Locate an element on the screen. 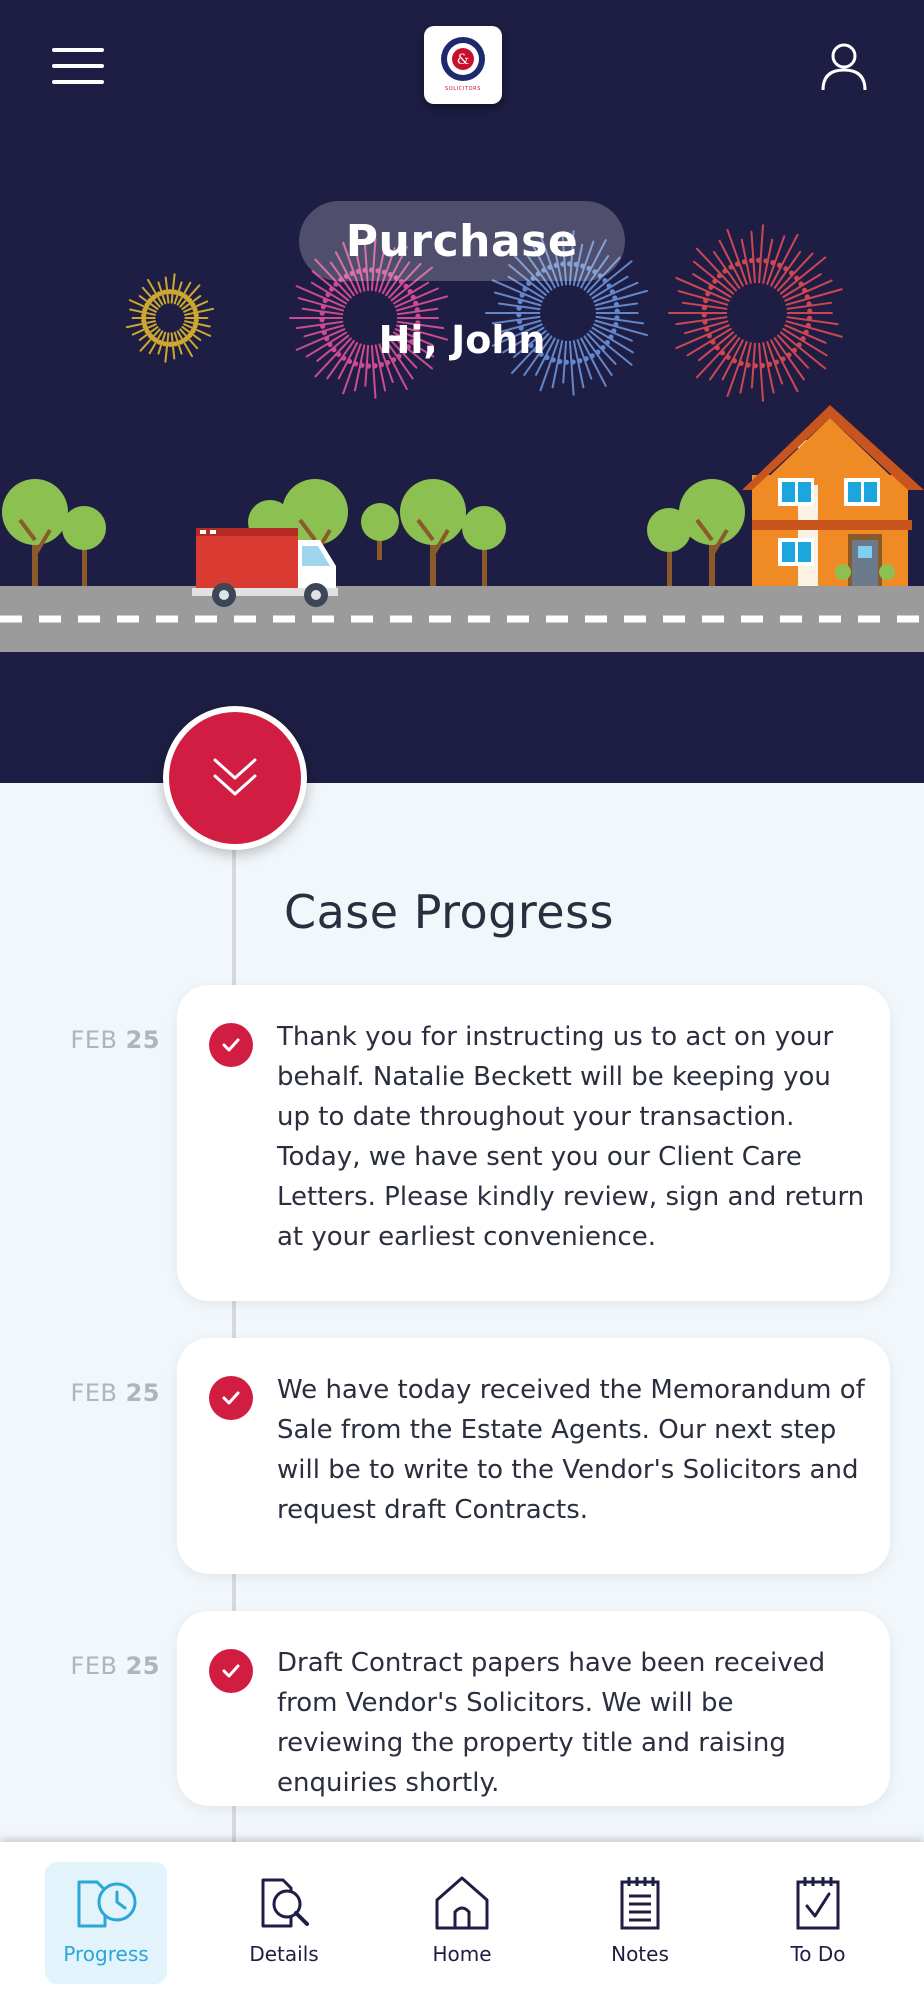  nav-progress: Progress is located at coordinates (106, 1923).